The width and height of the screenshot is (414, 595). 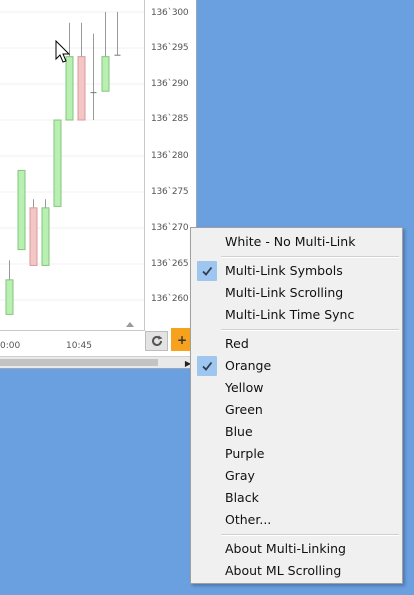 I want to click on menu-item-label: Blue, so click(x=239, y=431).